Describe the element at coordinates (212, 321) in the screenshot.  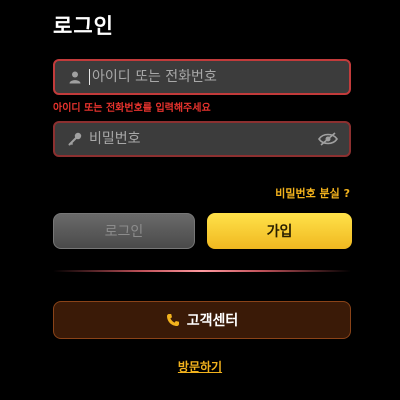
I see `customer-support-label: 고객센터` at that location.